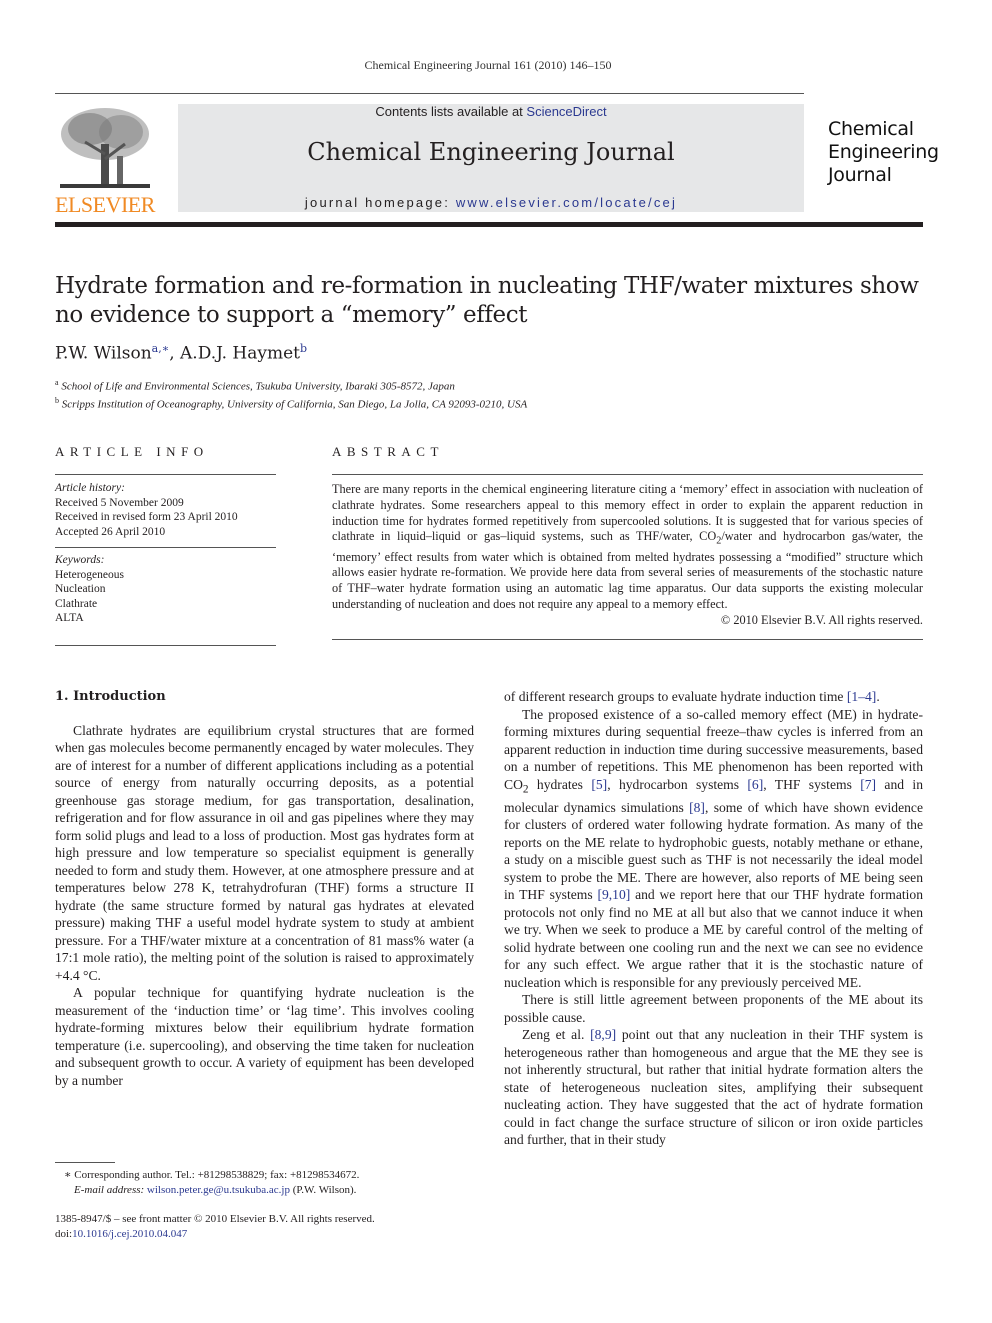 Image resolution: width=992 pixels, height=1323 pixels. I want to click on citation-link: [6], so click(755, 784).